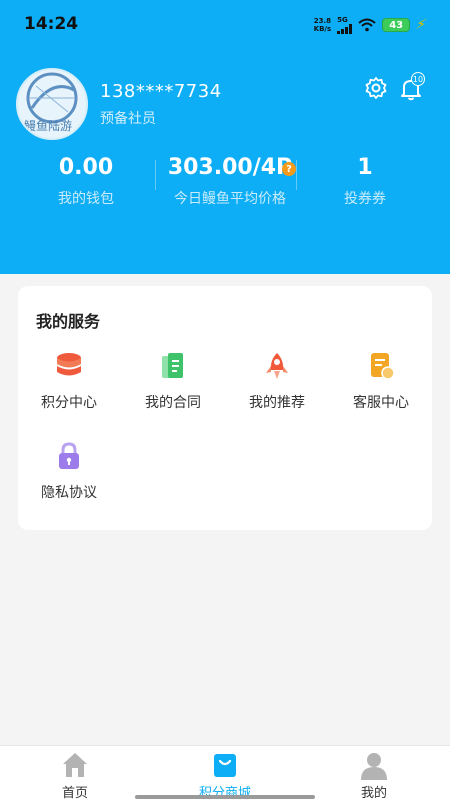  I want to click on bottom-tab-bar: 首页 积分商城 我的, so click(225, 772).